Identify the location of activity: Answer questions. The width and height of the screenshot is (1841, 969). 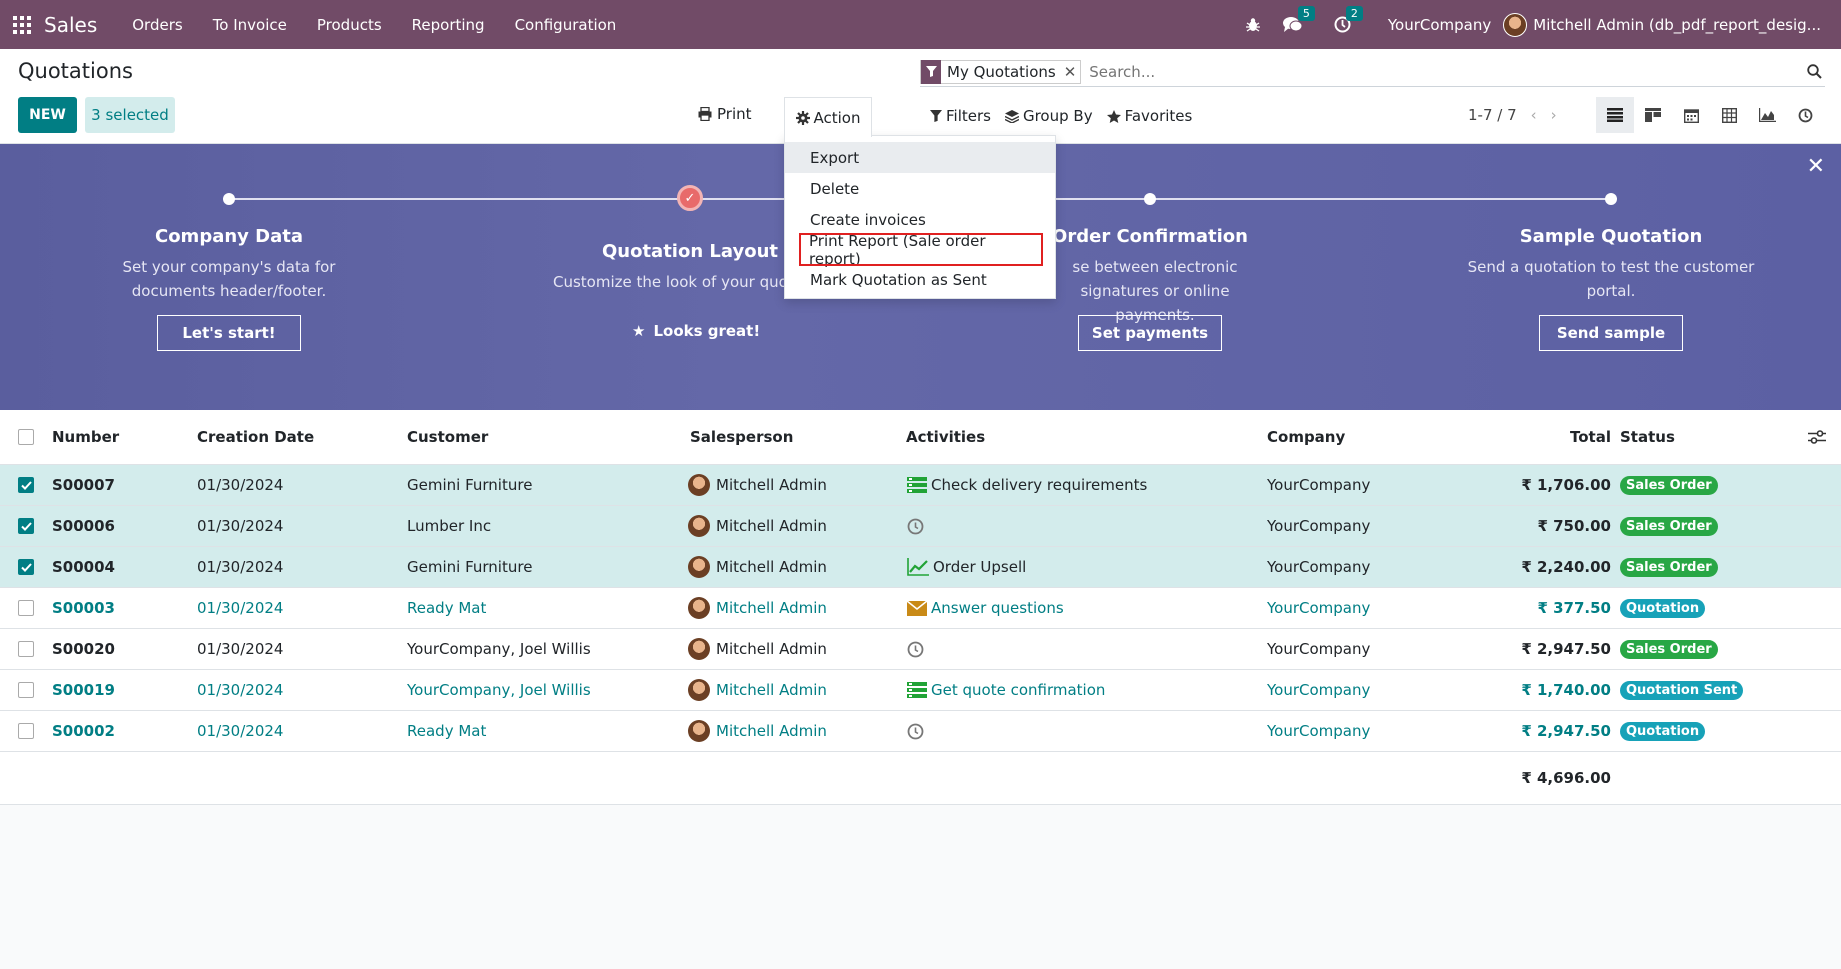
(985, 608).